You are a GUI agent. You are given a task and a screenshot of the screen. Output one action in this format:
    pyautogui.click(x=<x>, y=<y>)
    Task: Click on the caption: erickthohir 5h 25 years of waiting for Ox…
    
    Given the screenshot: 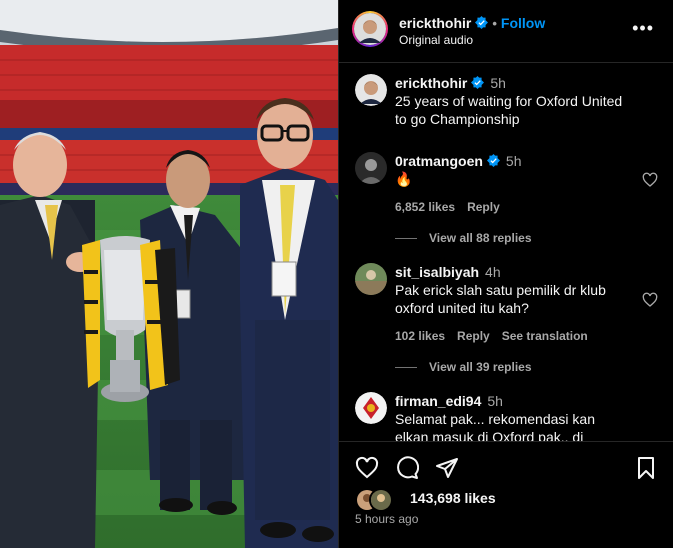 What is the action you would take?
    pyautogui.click(x=506, y=104)
    